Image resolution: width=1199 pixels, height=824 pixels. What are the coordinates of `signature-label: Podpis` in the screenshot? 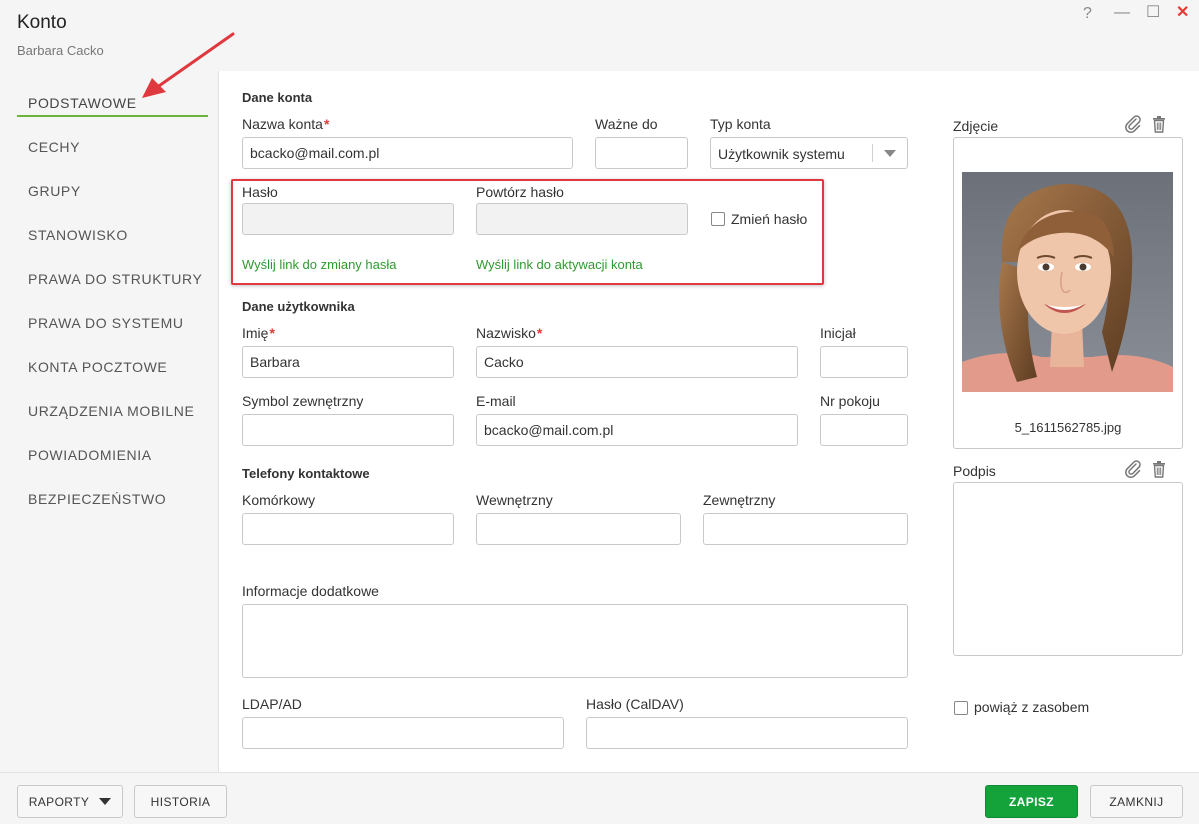 It's located at (974, 471).